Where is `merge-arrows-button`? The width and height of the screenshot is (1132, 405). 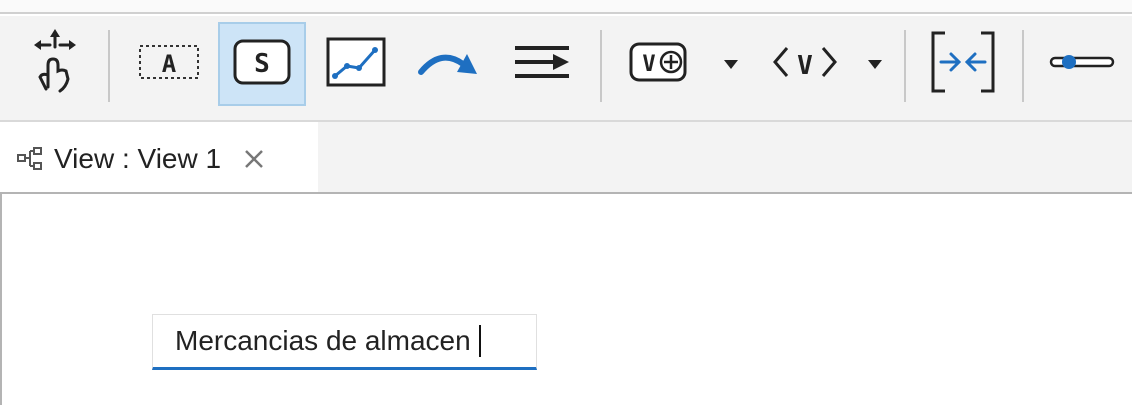 merge-arrows-button is located at coordinates (963, 64).